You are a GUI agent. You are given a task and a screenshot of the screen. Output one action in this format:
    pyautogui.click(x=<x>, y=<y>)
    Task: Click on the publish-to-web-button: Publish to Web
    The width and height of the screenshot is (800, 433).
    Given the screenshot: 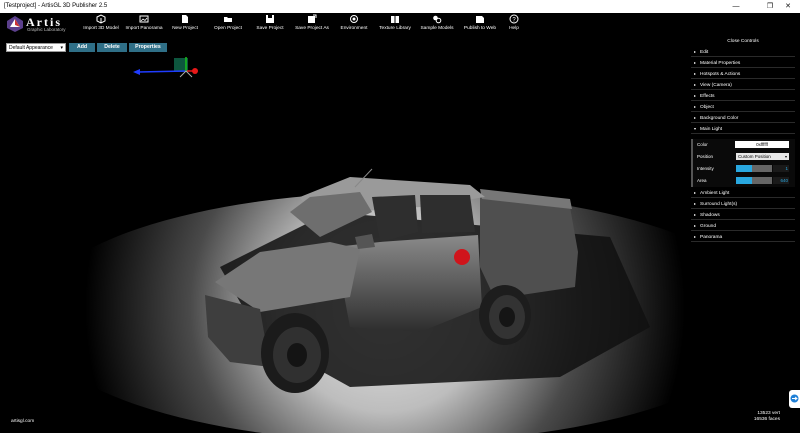 What is the action you would take?
    pyautogui.click(x=480, y=25)
    